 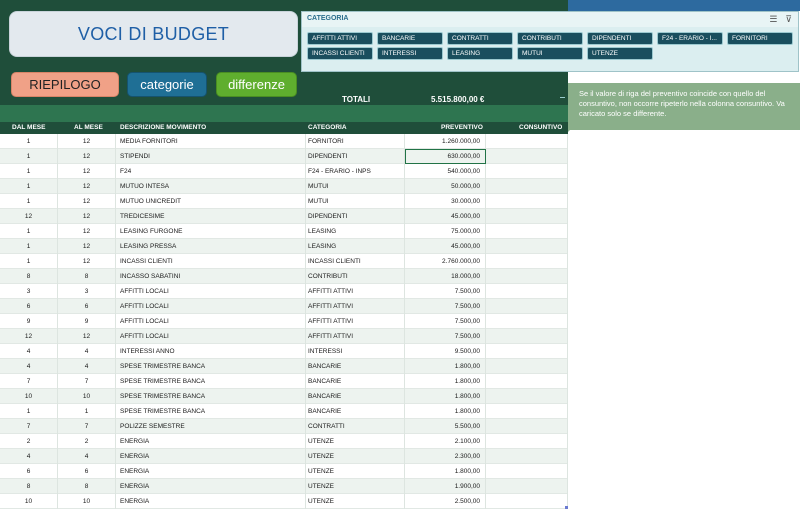 I want to click on slicer-item: MUTUI, so click(x=550, y=53).